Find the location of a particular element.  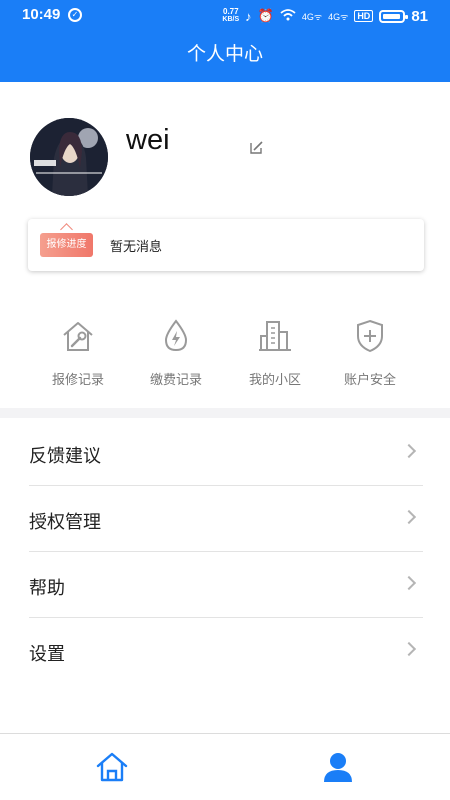

shortcut-label: 报修记录 is located at coordinates (77, 380).